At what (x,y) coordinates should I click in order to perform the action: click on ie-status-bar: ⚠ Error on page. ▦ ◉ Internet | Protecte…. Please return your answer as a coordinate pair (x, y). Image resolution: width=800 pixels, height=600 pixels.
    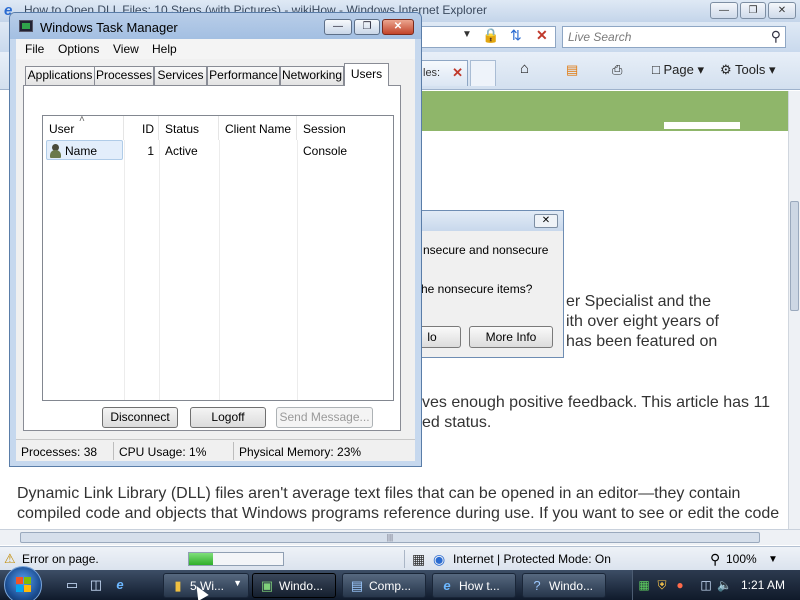
    Looking at the image, I should click on (400, 558).